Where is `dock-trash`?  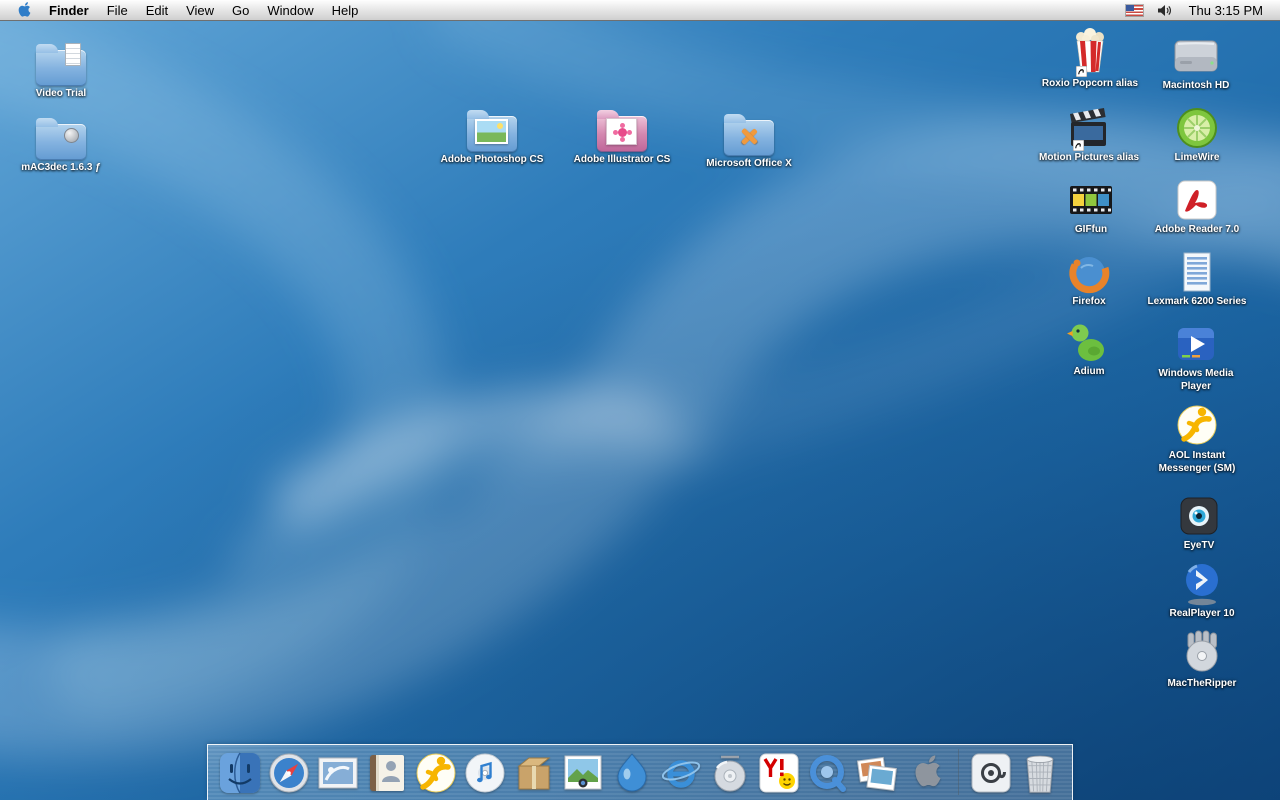
dock-trash is located at coordinates (1040, 773).